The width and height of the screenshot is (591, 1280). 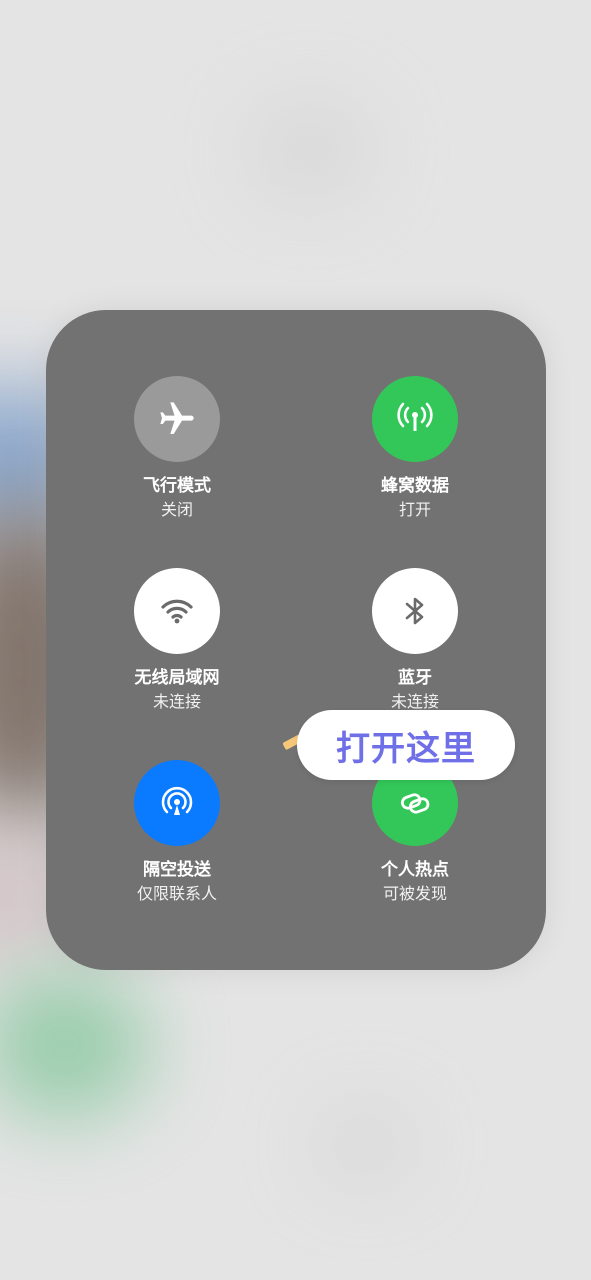 I want to click on cellular-data-toggle, so click(x=415, y=419).